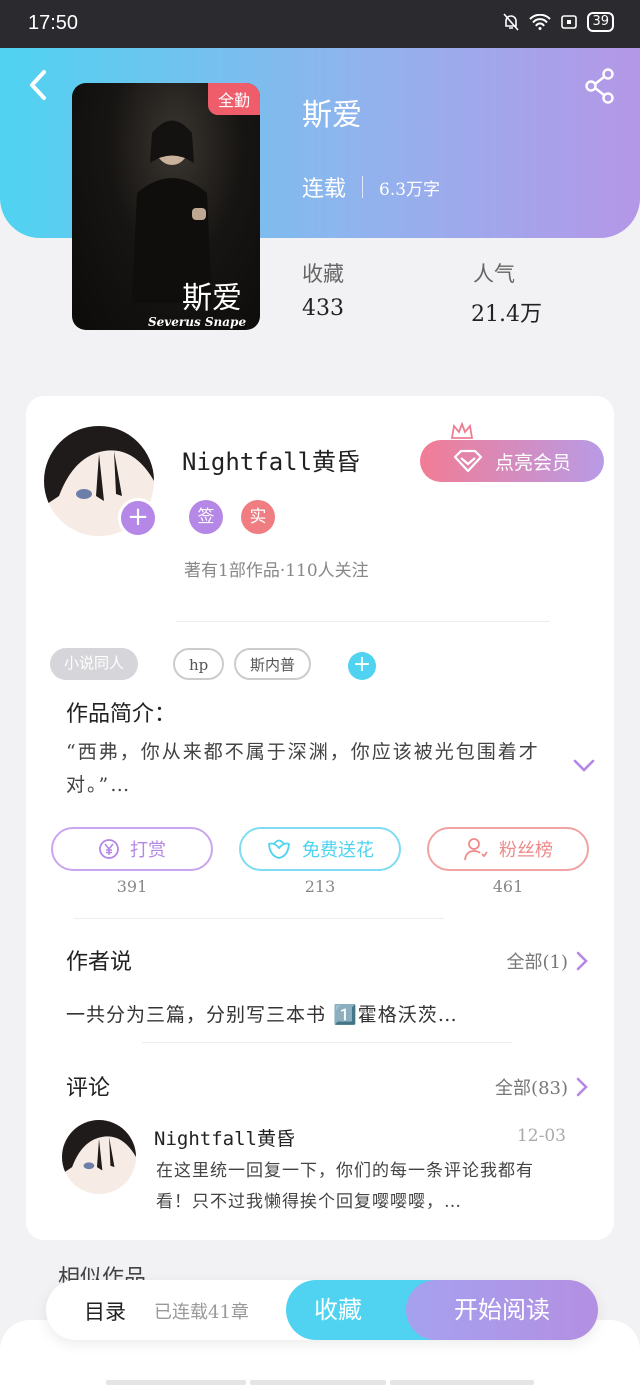 This screenshot has height=1387, width=640. I want to click on flower-icon, so click(279, 849).